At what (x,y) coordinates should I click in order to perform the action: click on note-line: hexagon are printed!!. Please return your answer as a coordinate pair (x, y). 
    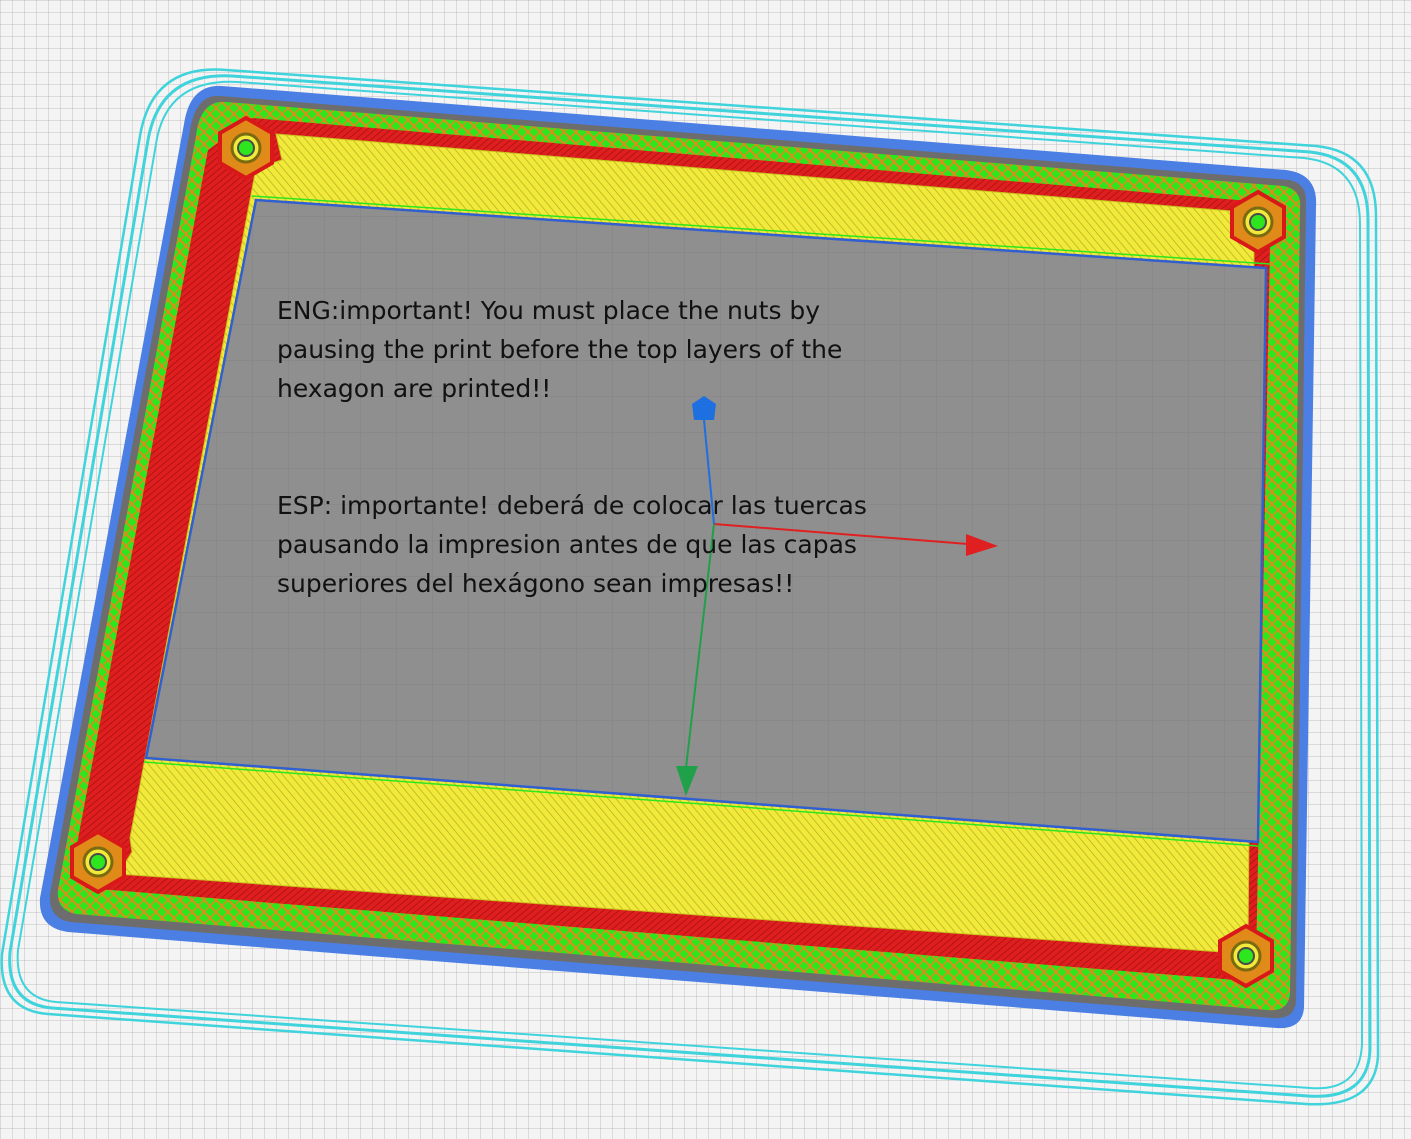
    Looking at the image, I should click on (414, 388).